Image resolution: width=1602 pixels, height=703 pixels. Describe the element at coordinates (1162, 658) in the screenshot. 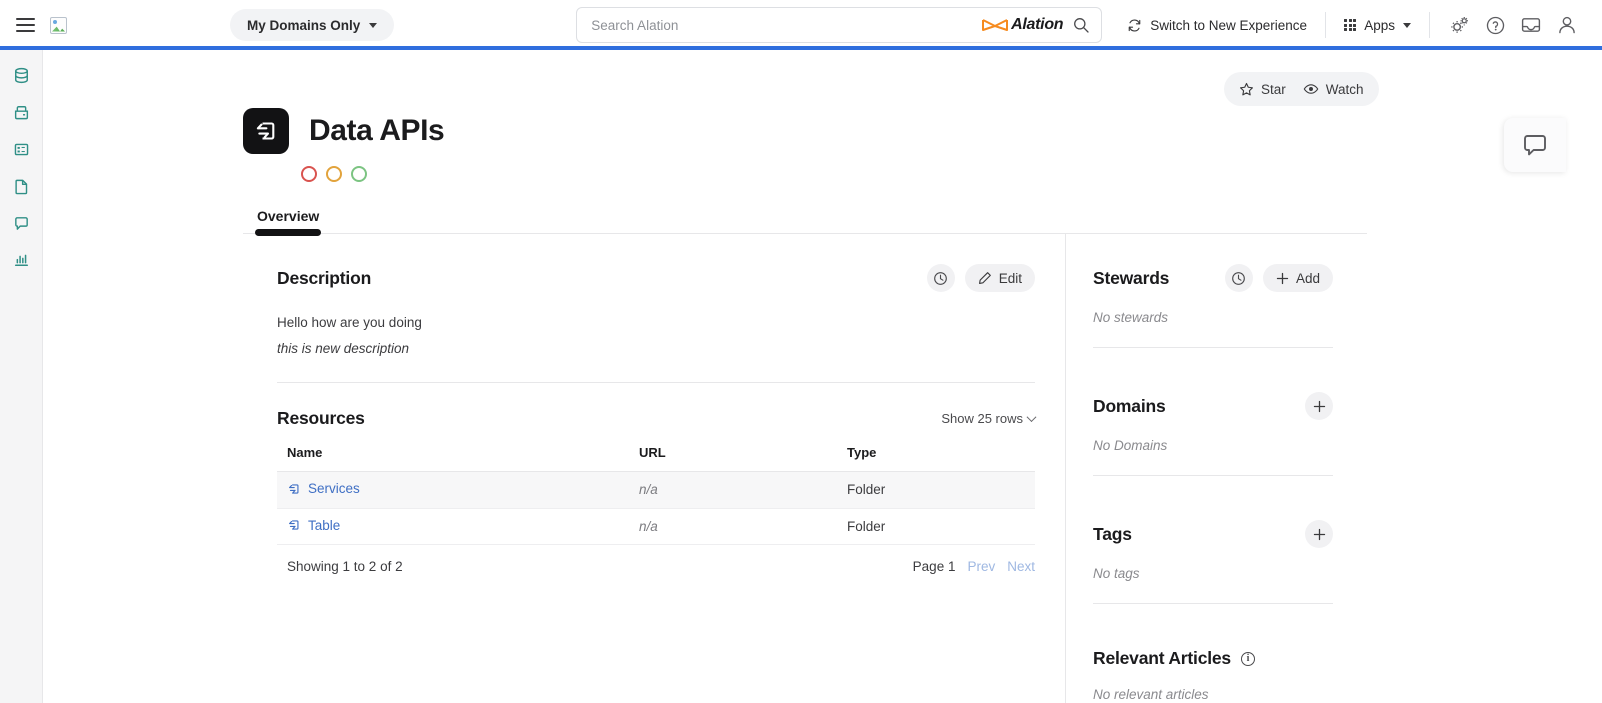

I see `relevant-articles-title: Relevant Articles` at that location.